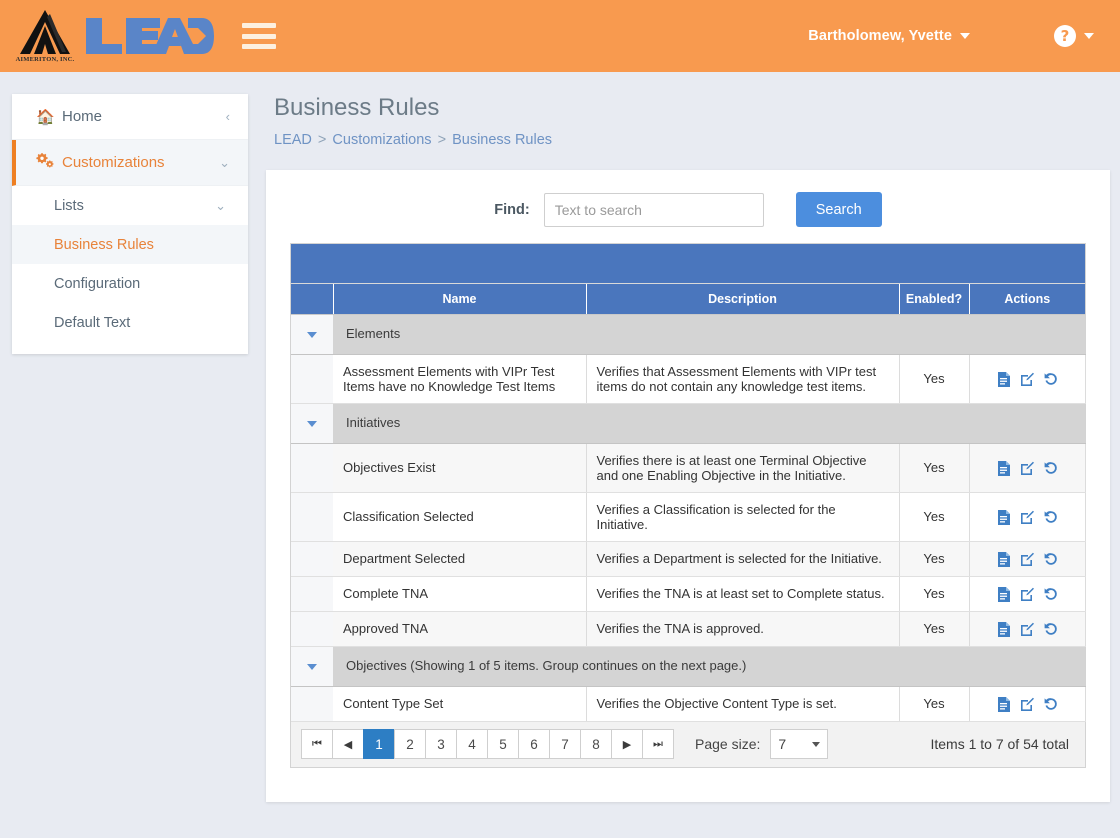  Describe the element at coordinates (502, 140) in the screenshot. I see `breadcrumb-item-business-rules: Business Rules` at that location.